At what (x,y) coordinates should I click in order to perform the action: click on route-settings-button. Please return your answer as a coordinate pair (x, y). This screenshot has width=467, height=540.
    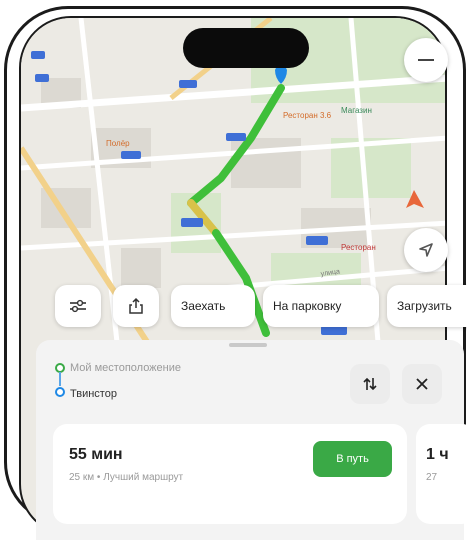
    Looking at the image, I should click on (78, 306).